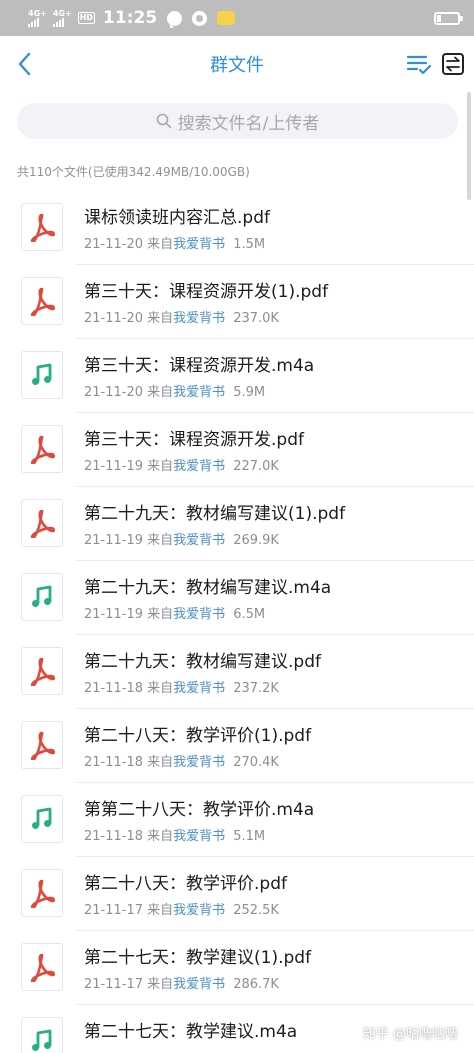 This screenshot has width=474, height=1053. I want to click on file-meta: 21-11-20 来自我爱背书 237.0K, so click(181, 316).